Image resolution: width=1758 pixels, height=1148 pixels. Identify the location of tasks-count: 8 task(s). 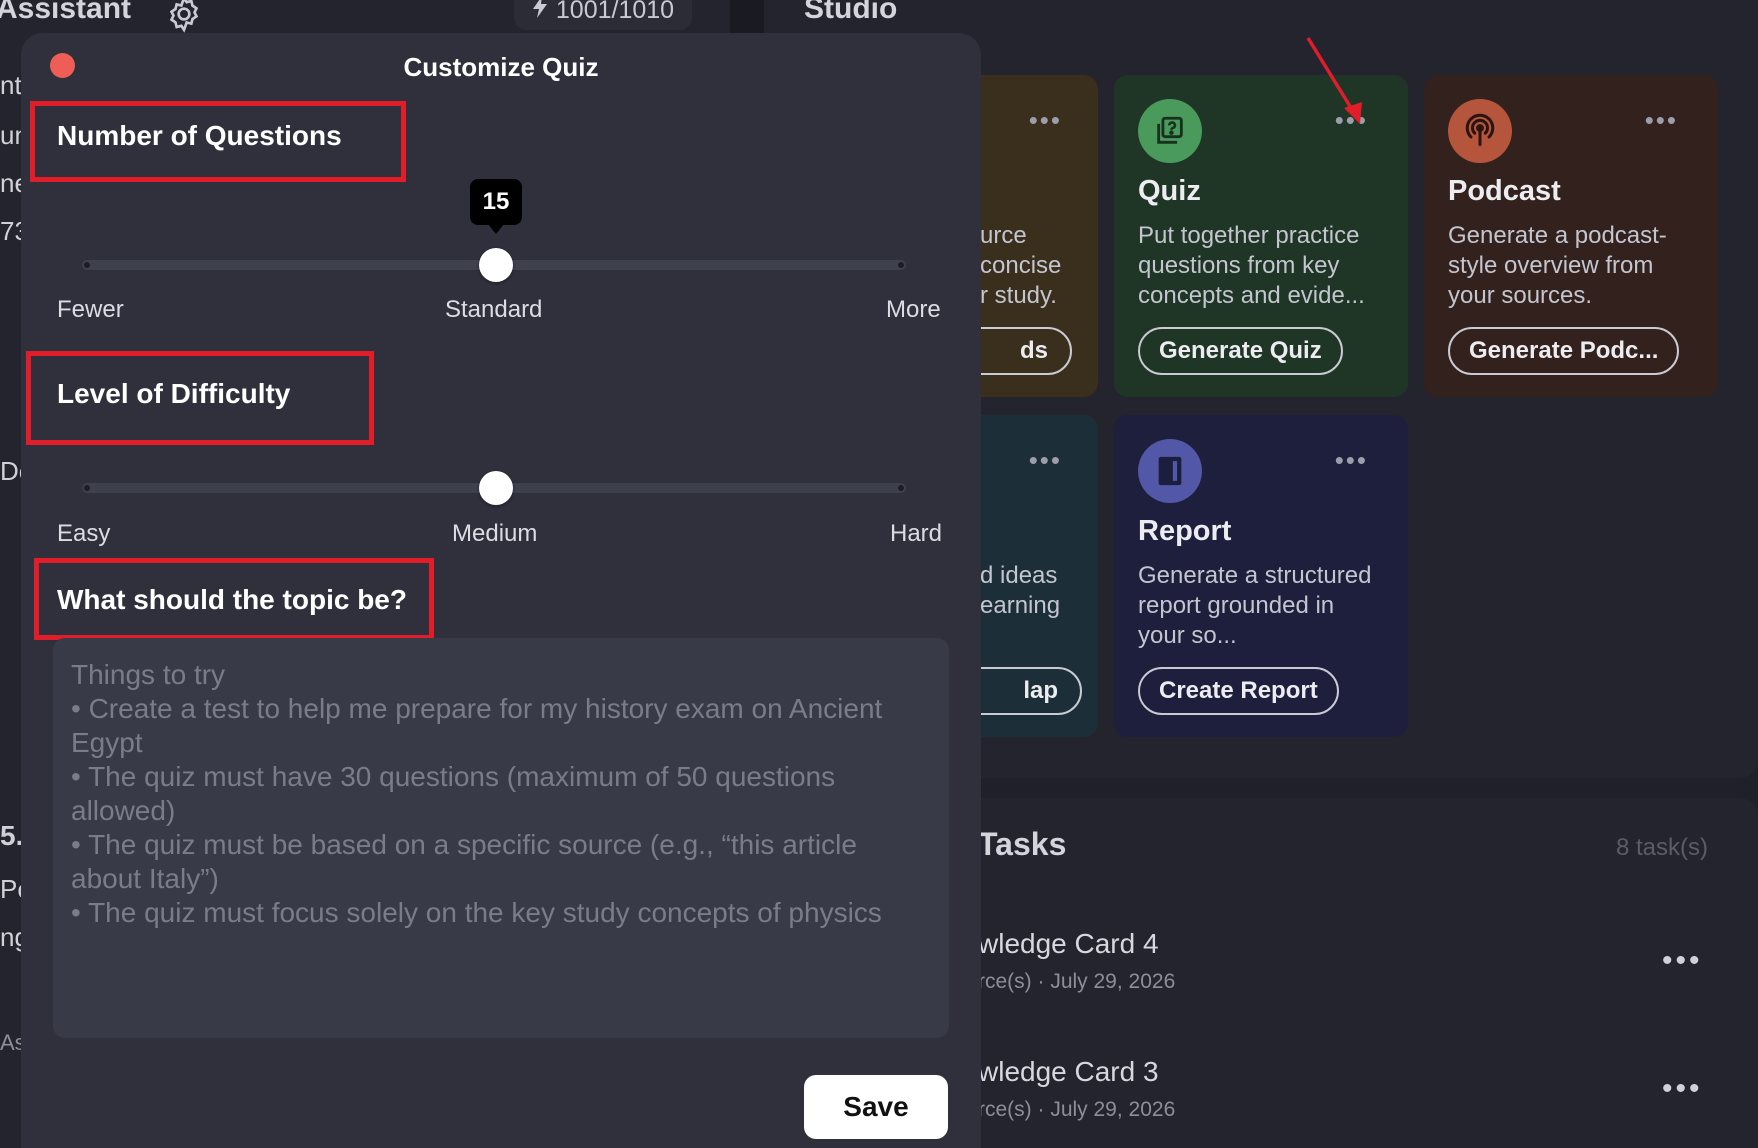
(1662, 847).